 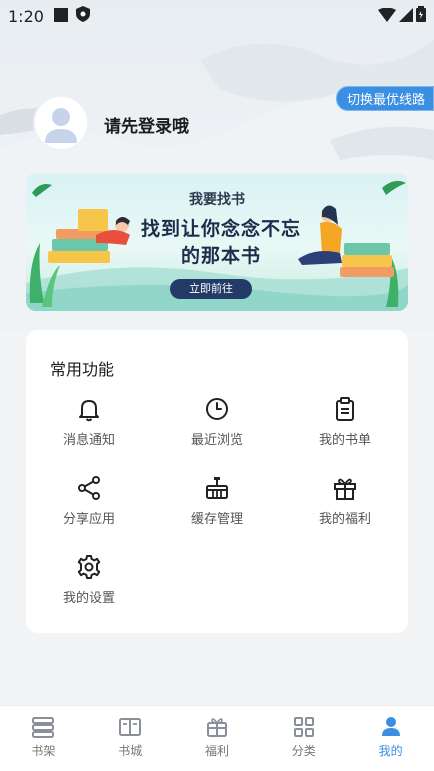 I want to click on signal-icon, so click(x=406, y=16).